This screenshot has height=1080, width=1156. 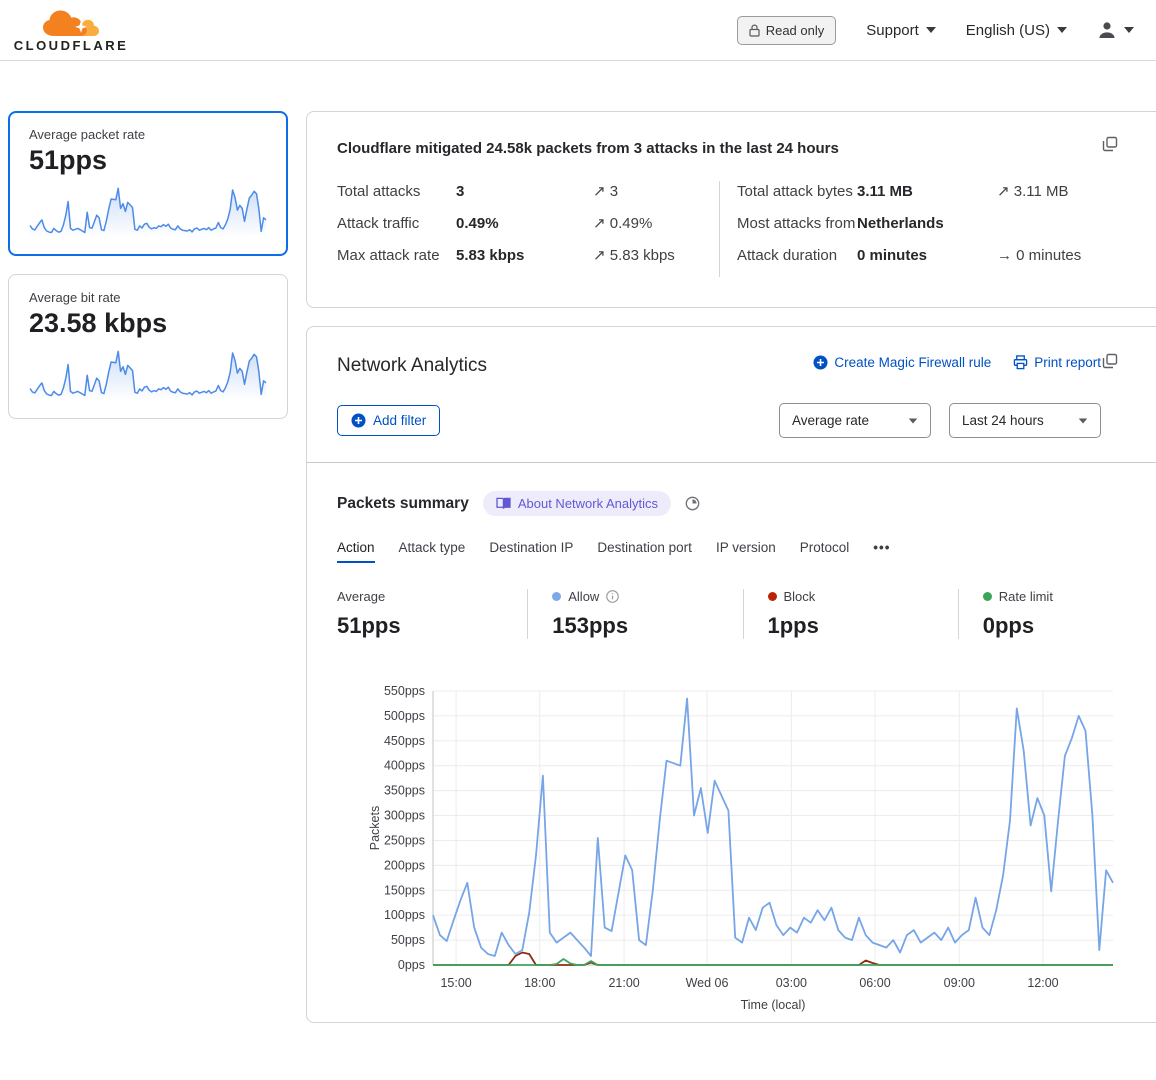 What do you see at coordinates (1016, 30) in the screenshot?
I see `language-menu: English (US)` at bounding box center [1016, 30].